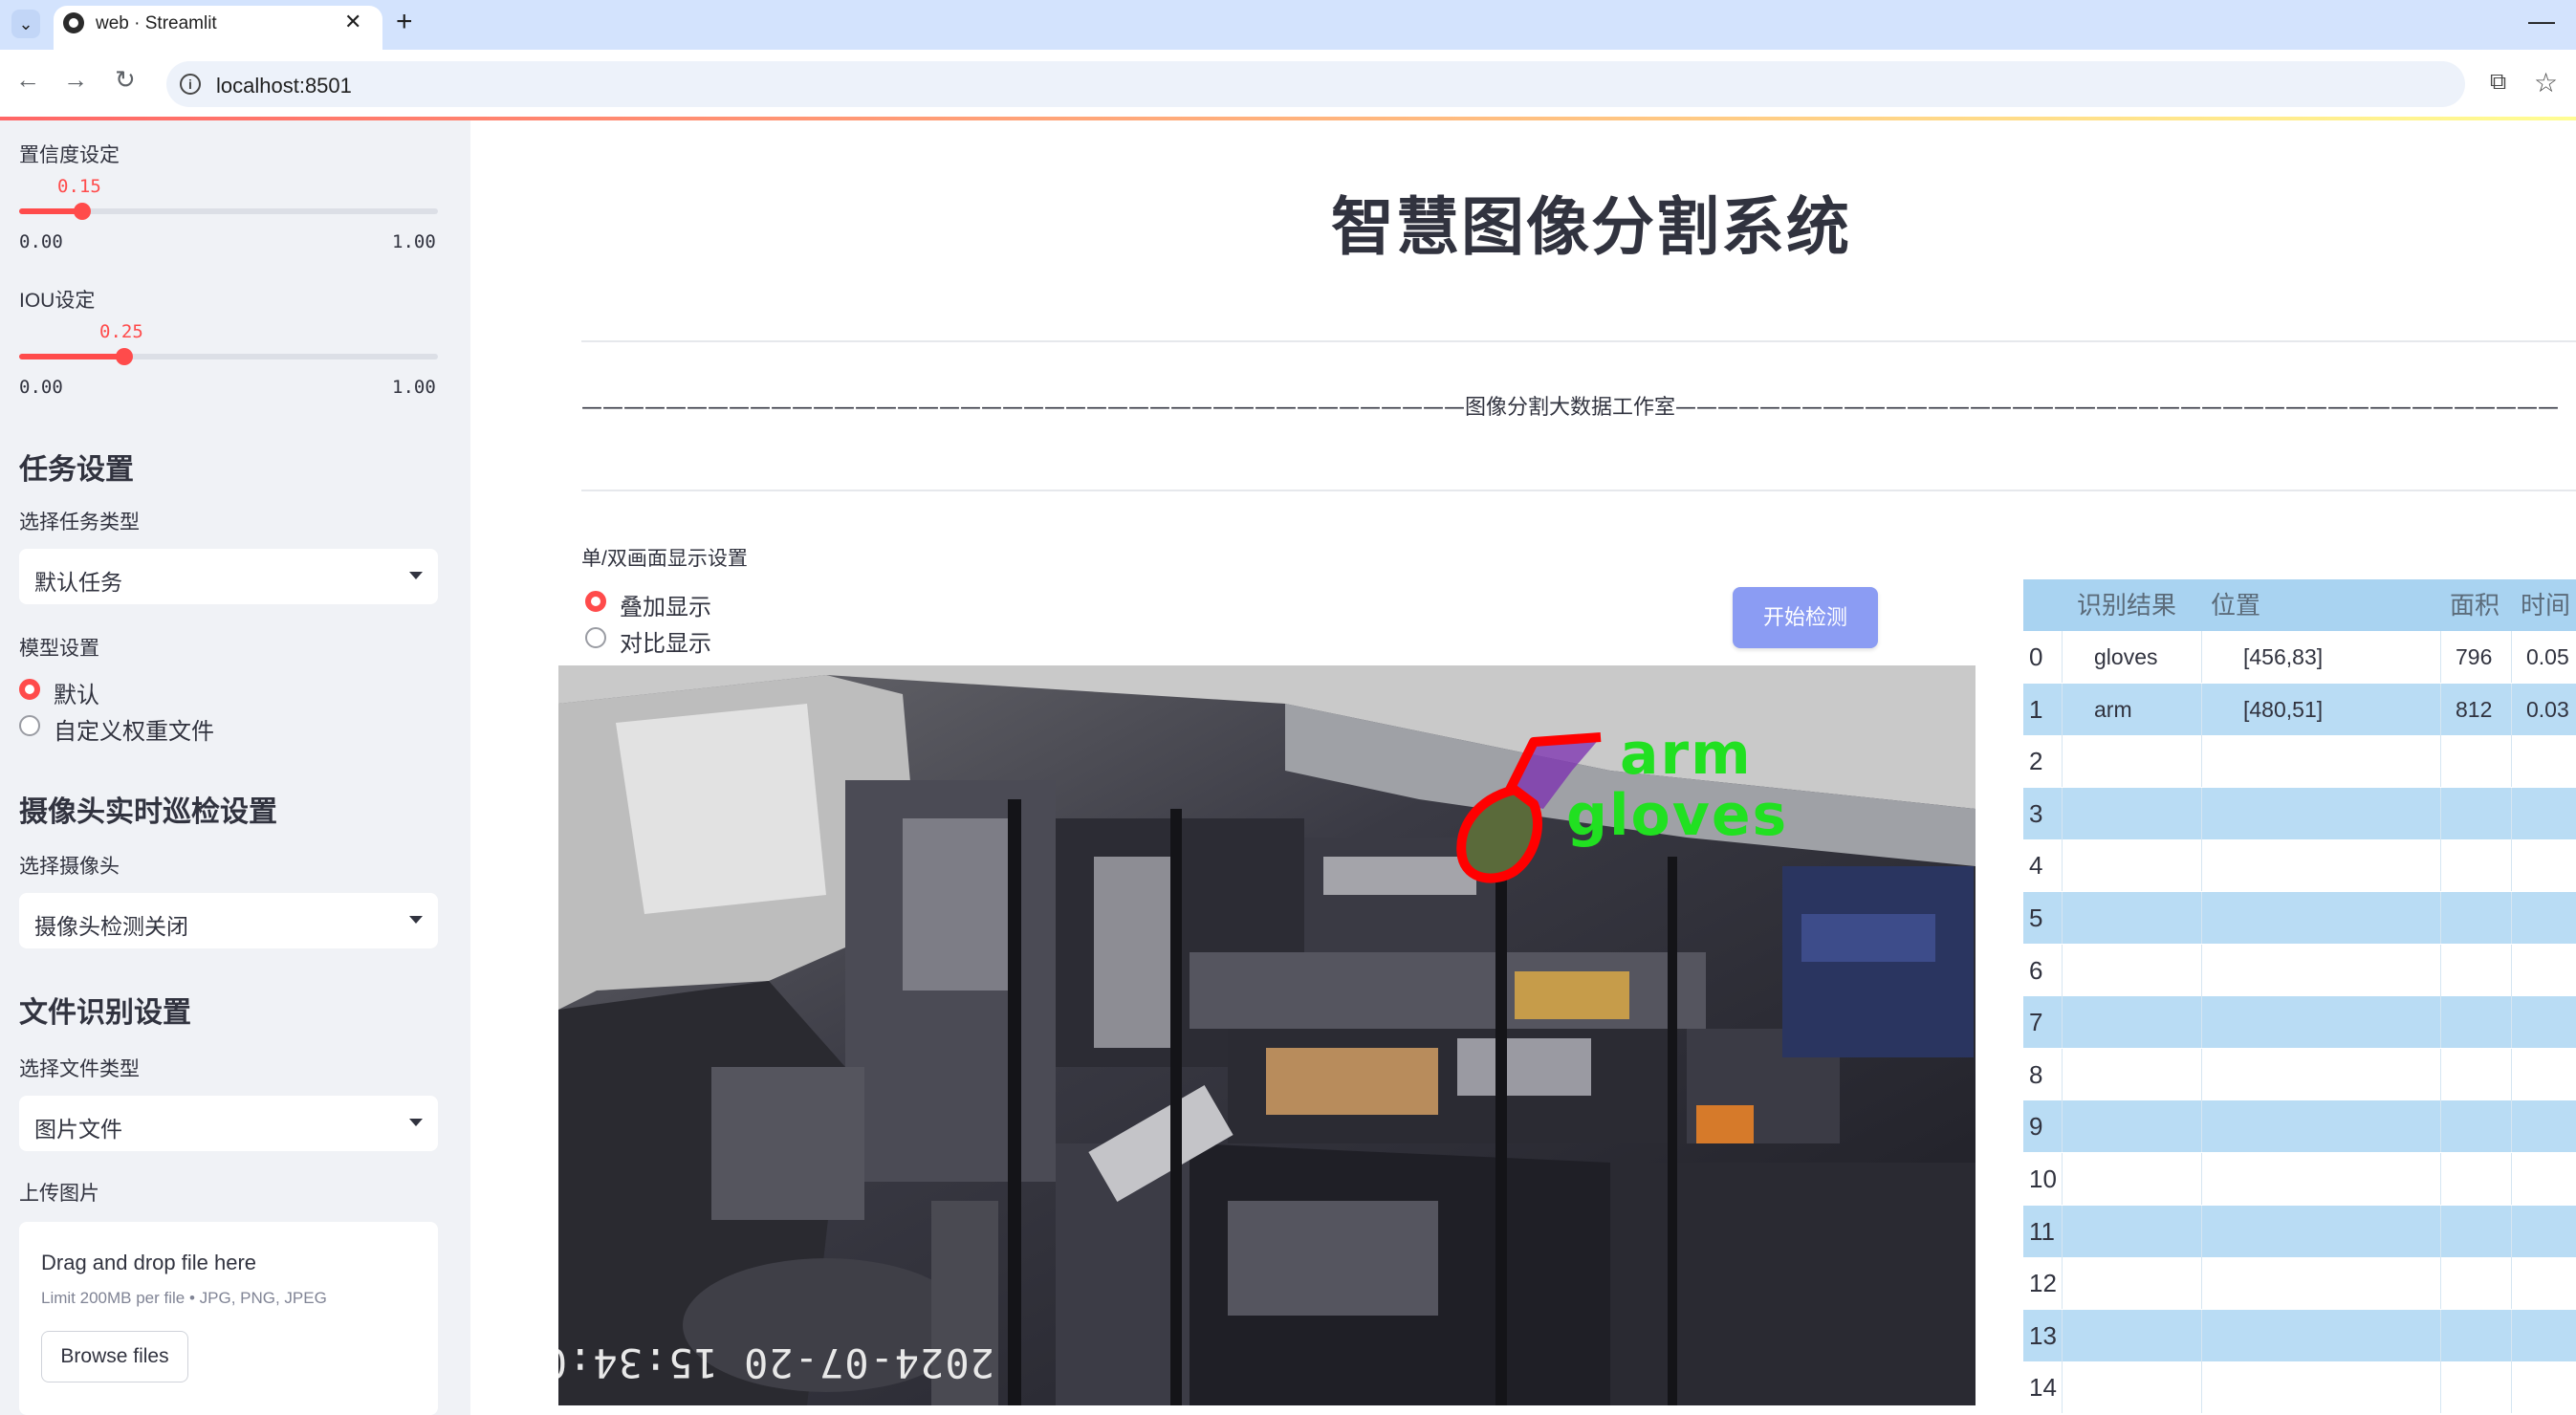 Image resolution: width=2576 pixels, height=1415 pixels. What do you see at coordinates (125, 80) in the screenshot?
I see `reload-icon: ↻` at bounding box center [125, 80].